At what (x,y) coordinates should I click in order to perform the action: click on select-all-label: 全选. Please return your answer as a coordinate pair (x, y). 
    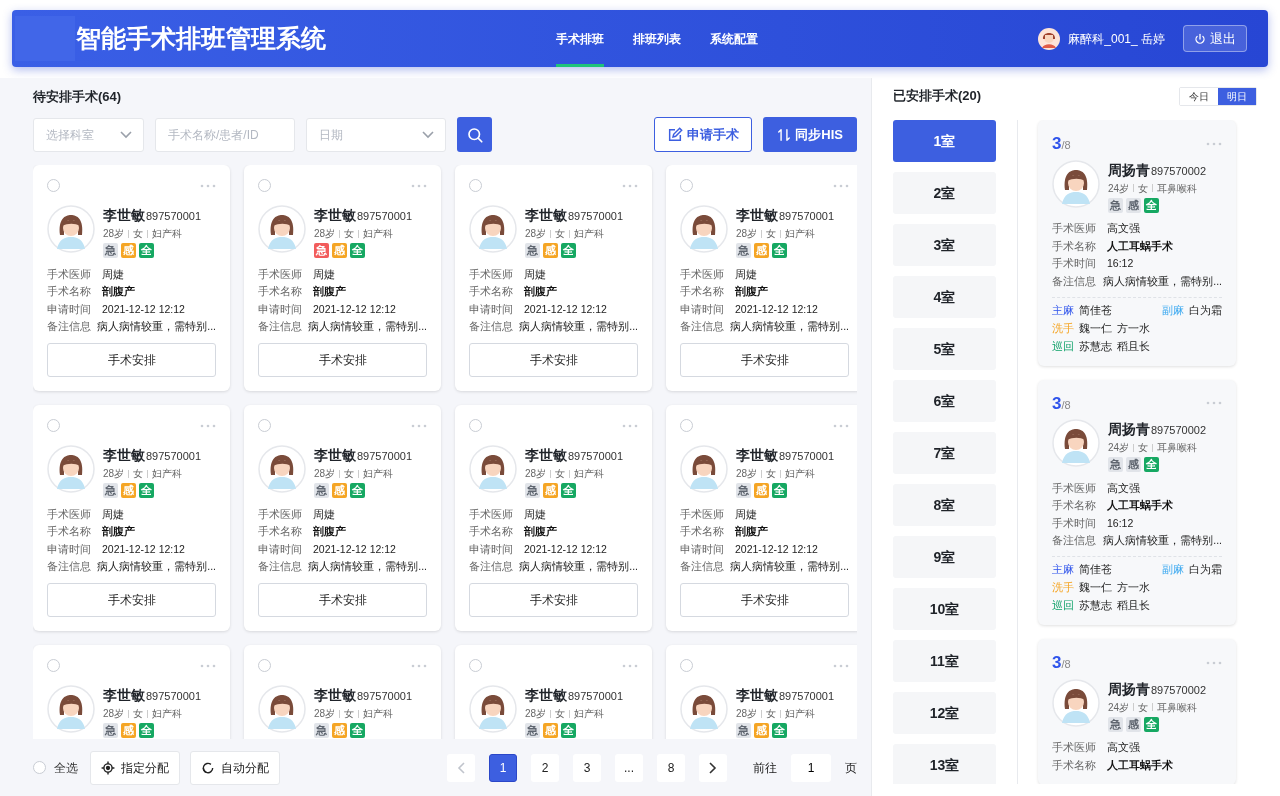
    Looking at the image, I should click on (66, 767).